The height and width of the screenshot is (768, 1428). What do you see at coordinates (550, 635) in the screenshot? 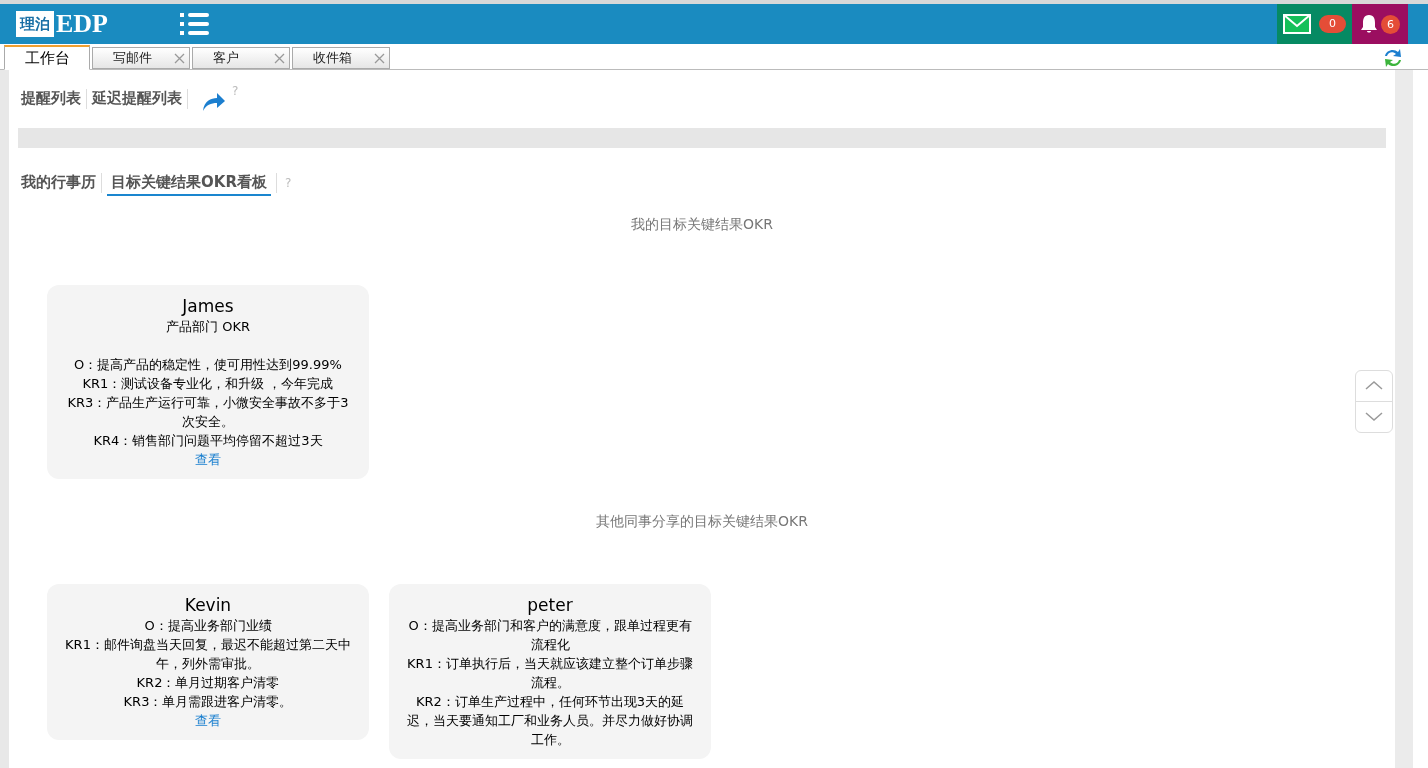
I see `okr-line: O：提高业务部门和客户的满意度，跟单过程更有流程化` at bounding box center [550, 635].